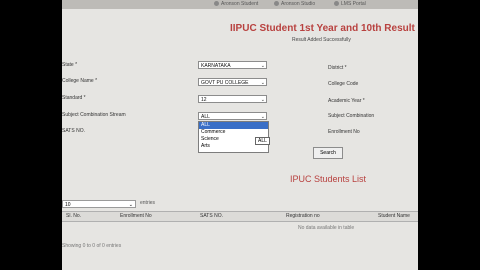 This screenshot has height=270, width=480. What do you see at coordinates (148, 203) in the screenshot?
I see `entries-label: entries` at bounding box center [148, 203].